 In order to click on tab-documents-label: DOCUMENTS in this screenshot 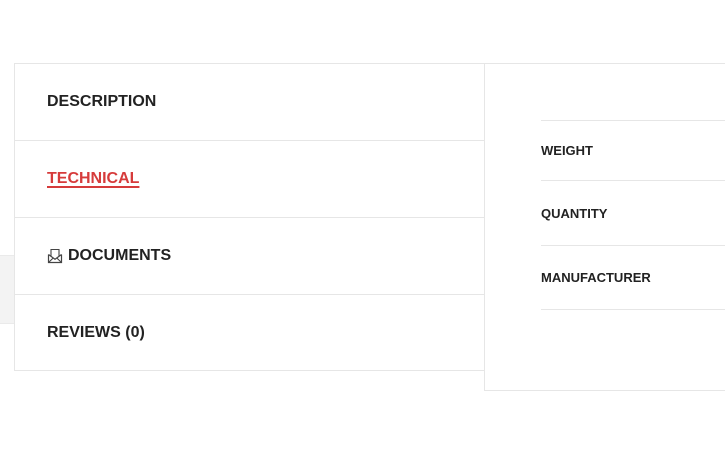, I will do `click(120, 255)`.